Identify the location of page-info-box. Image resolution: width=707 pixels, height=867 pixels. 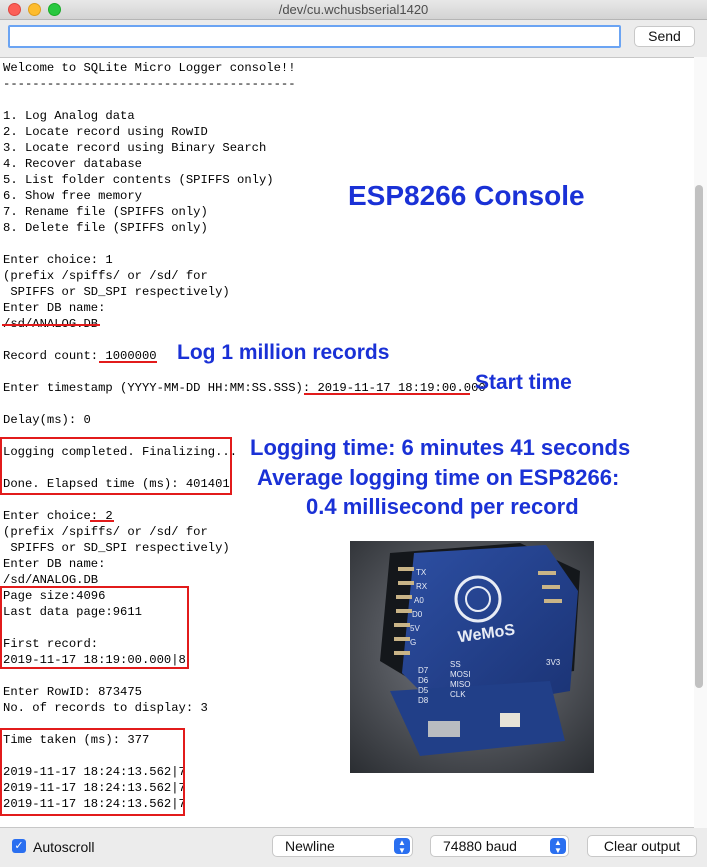
(94, 627).